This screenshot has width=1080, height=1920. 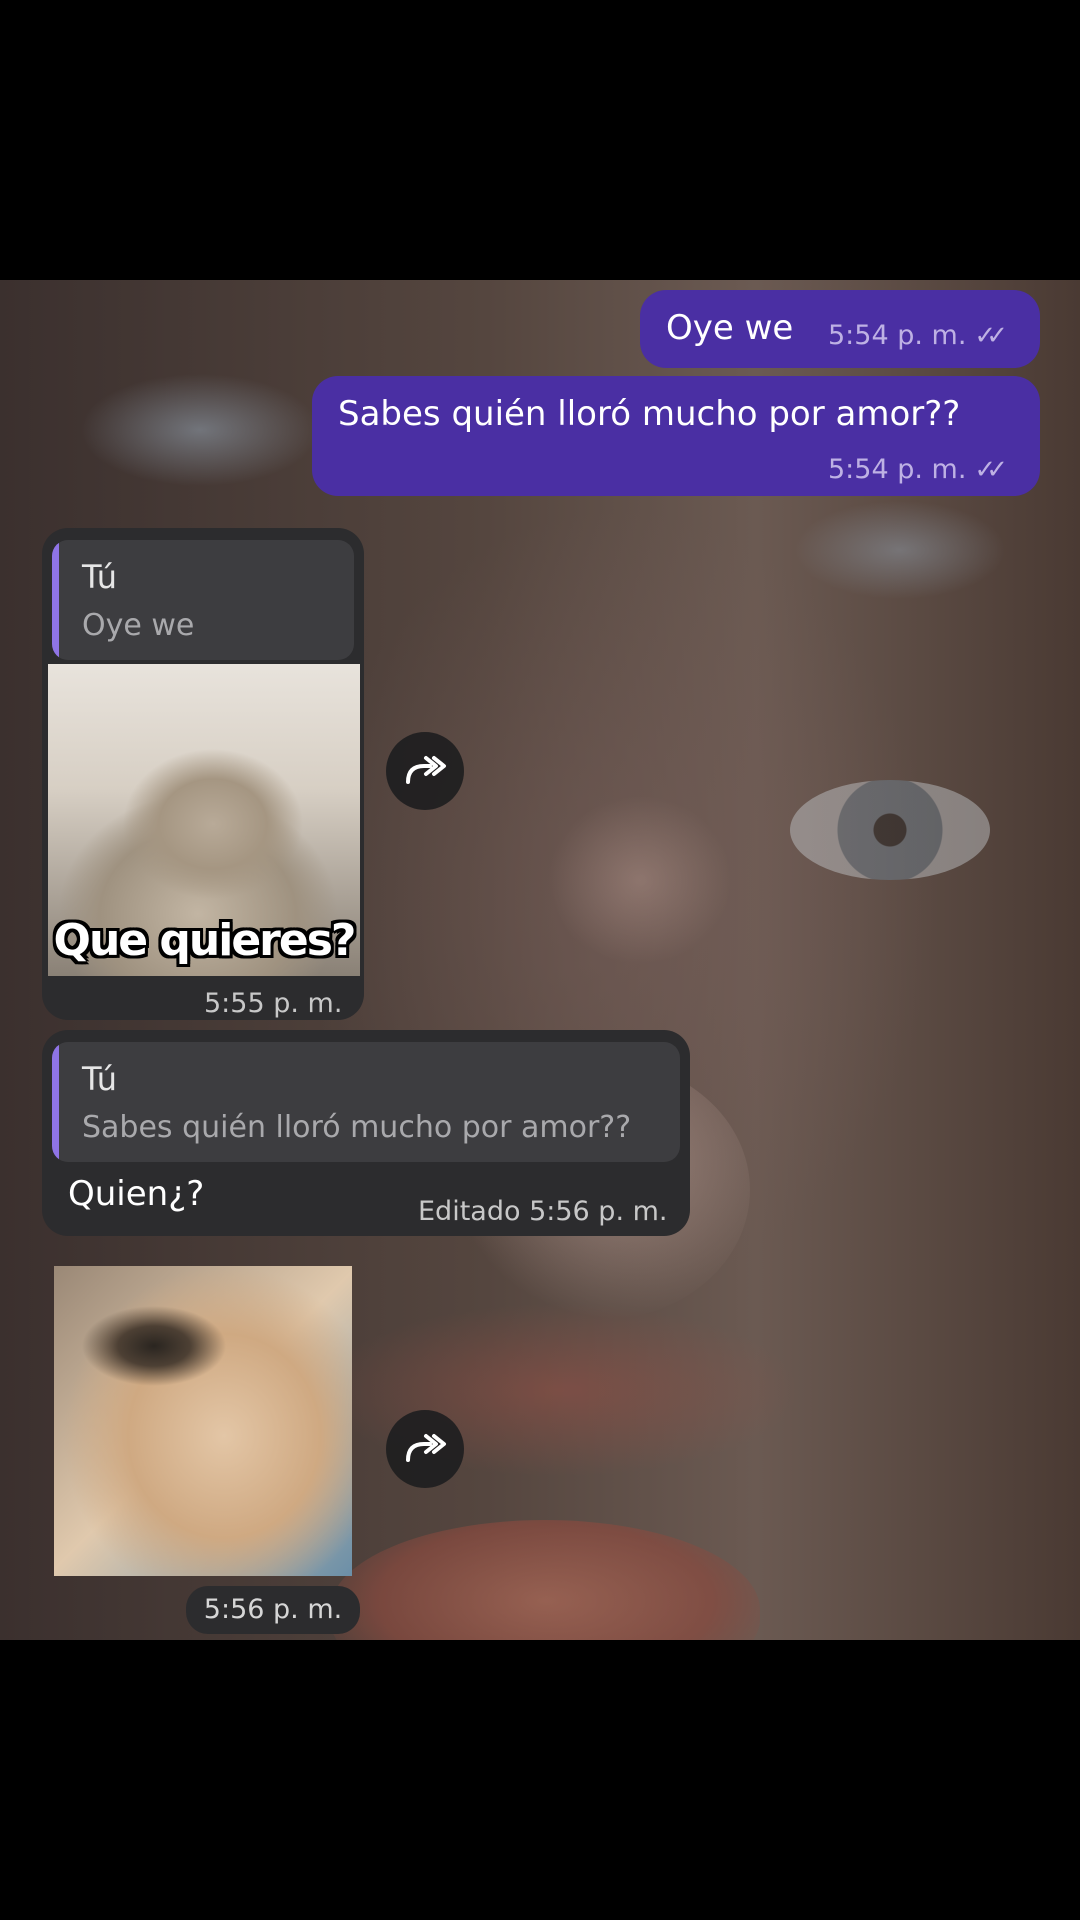 I want to click on message-text: Sabes quién lloró mucho por amor??, so click(x=649, y=414).